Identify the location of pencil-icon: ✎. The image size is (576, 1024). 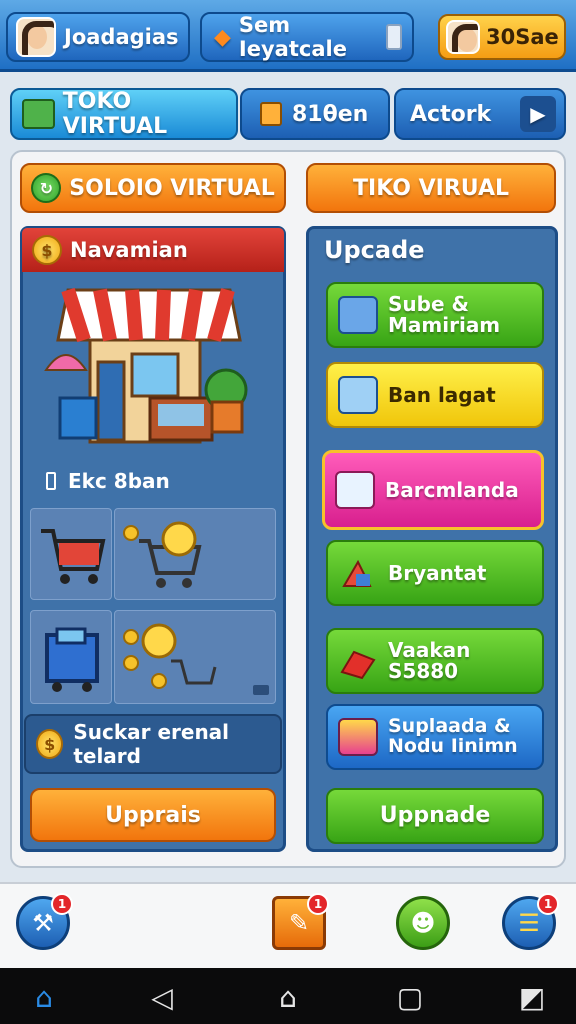
(299, 923).